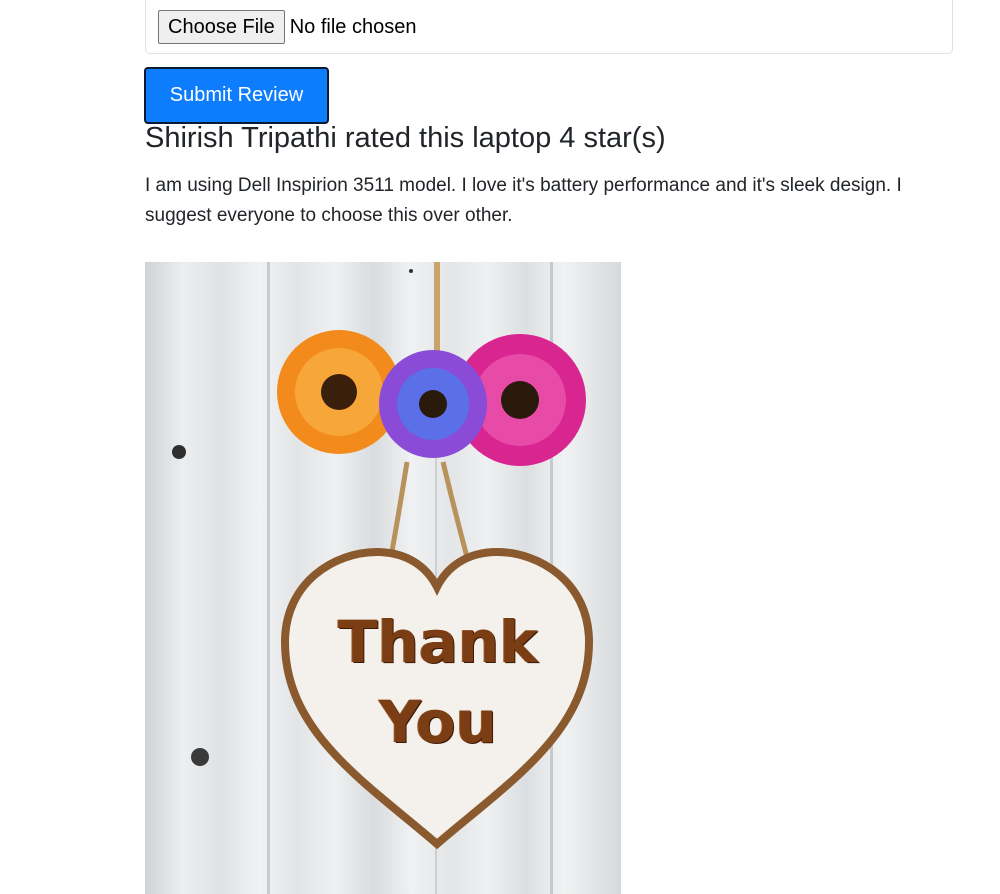 This screenshot has width=1000, height=894. I want to click on heart-word-thank: Thank, so click(438, 642).